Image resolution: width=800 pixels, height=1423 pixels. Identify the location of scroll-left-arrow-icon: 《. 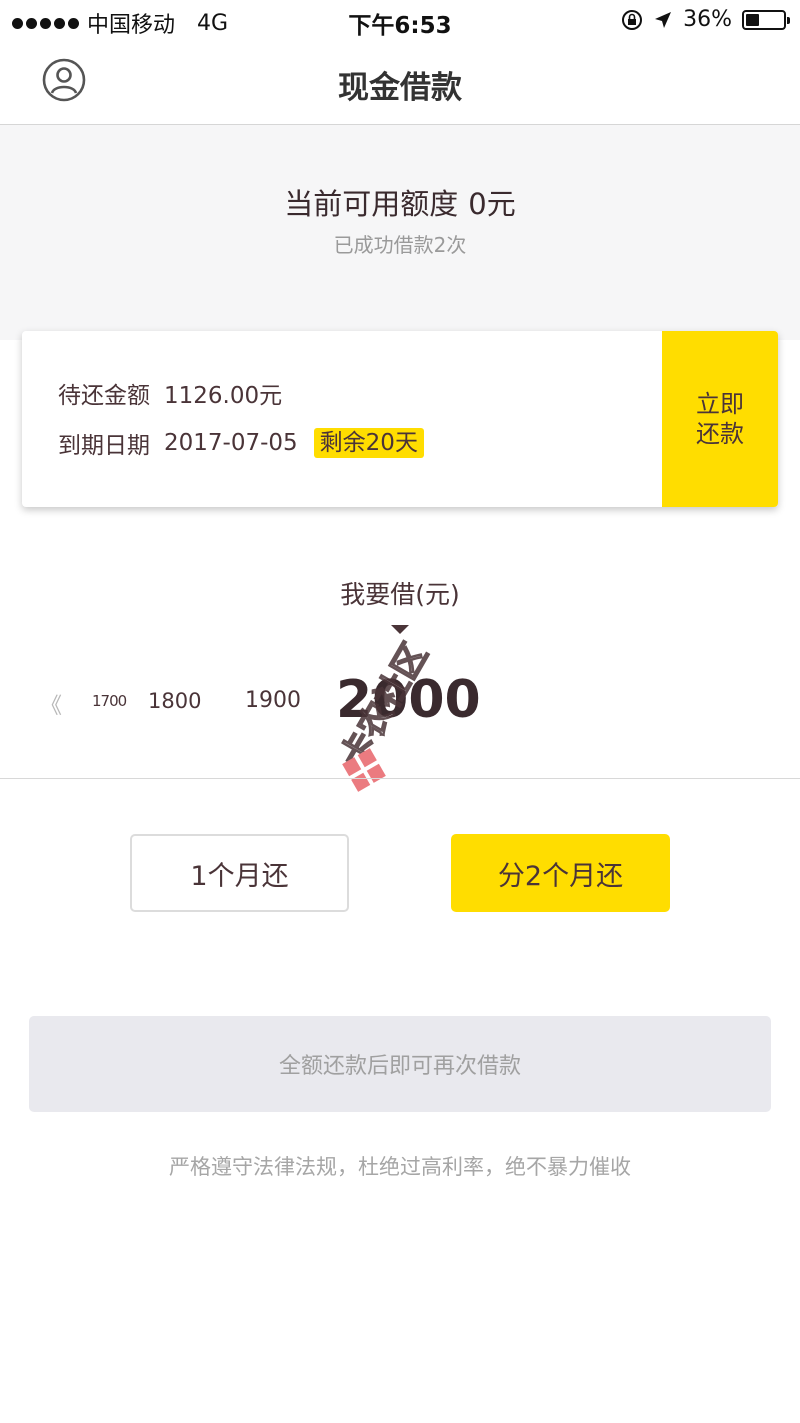
(51, 704).